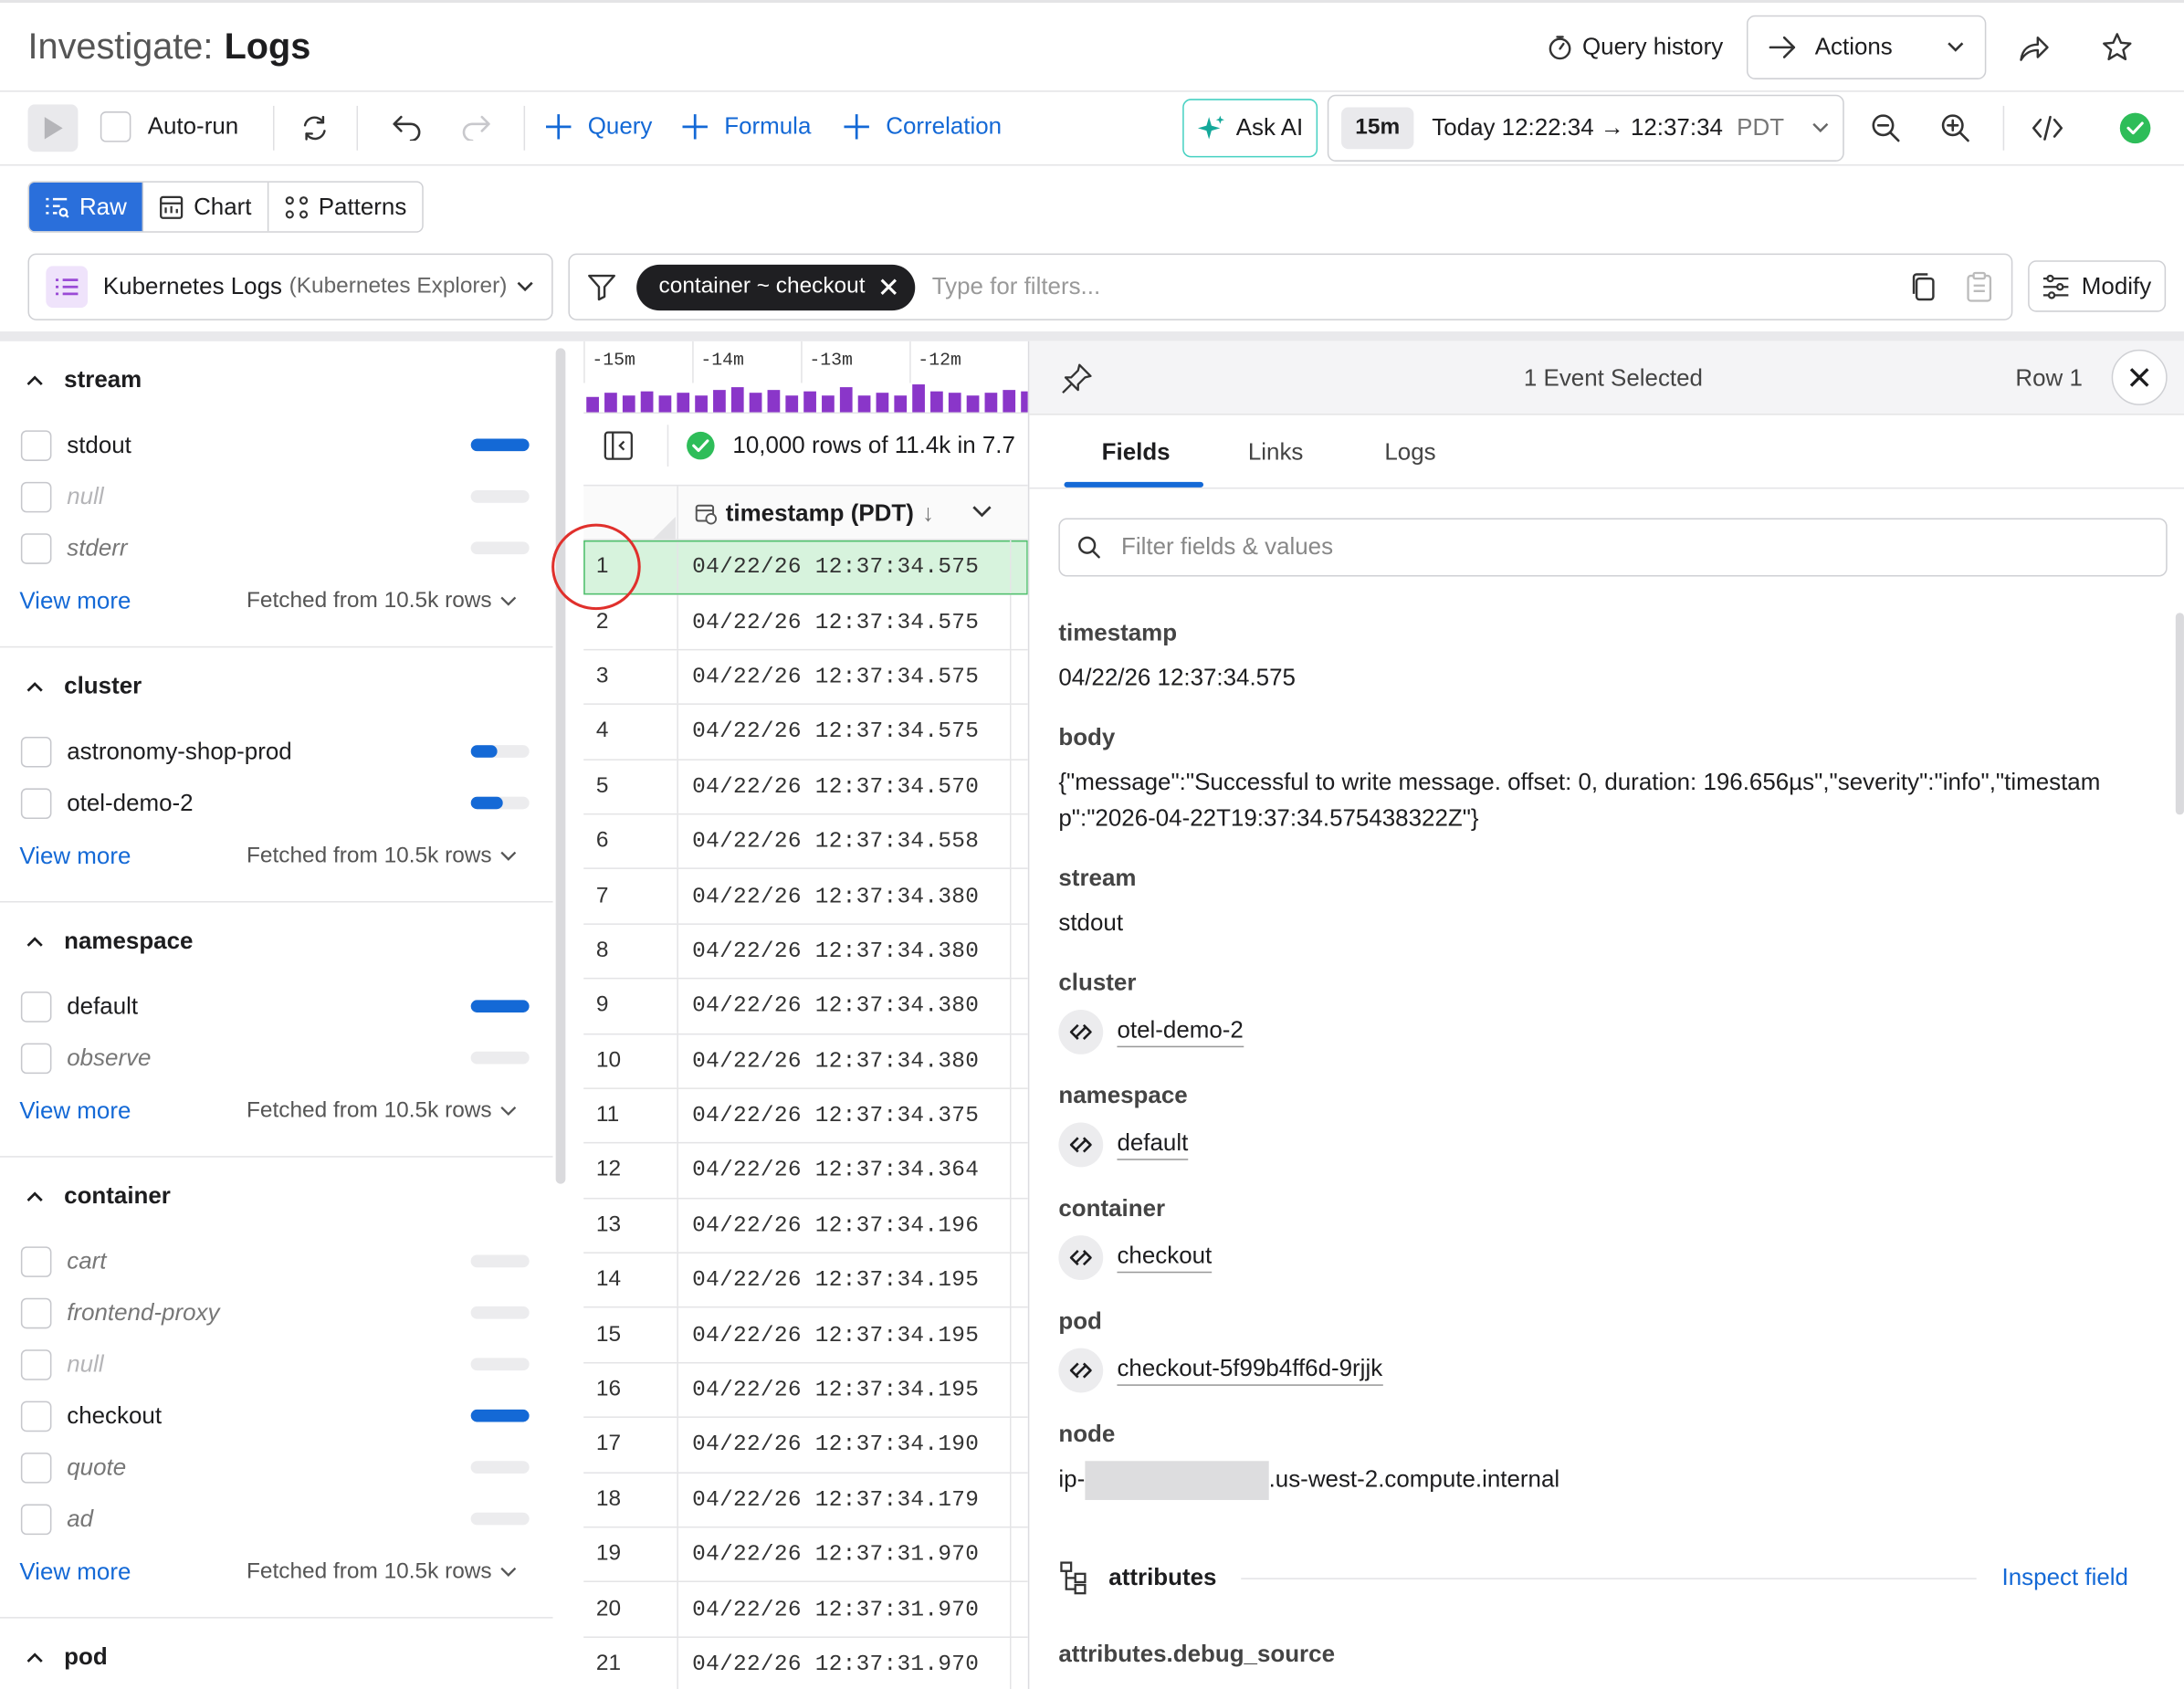 Image resolution: width=2184 pixels, height=1689 pixels. I want to click on facet-header: container, so click(276, 1196).